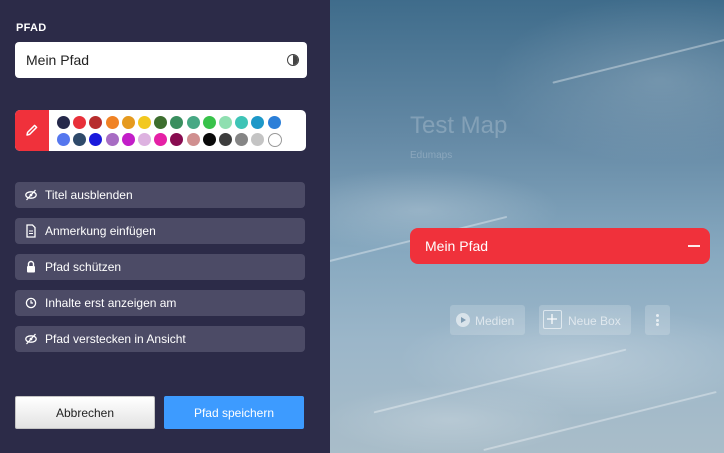 The height and width of the screenshot is (453, 724). What do you see at coordinates (100, 231) in the screenshot?
I see `option-label: Anmerkung einfügen` at bounding box center [100, 231].